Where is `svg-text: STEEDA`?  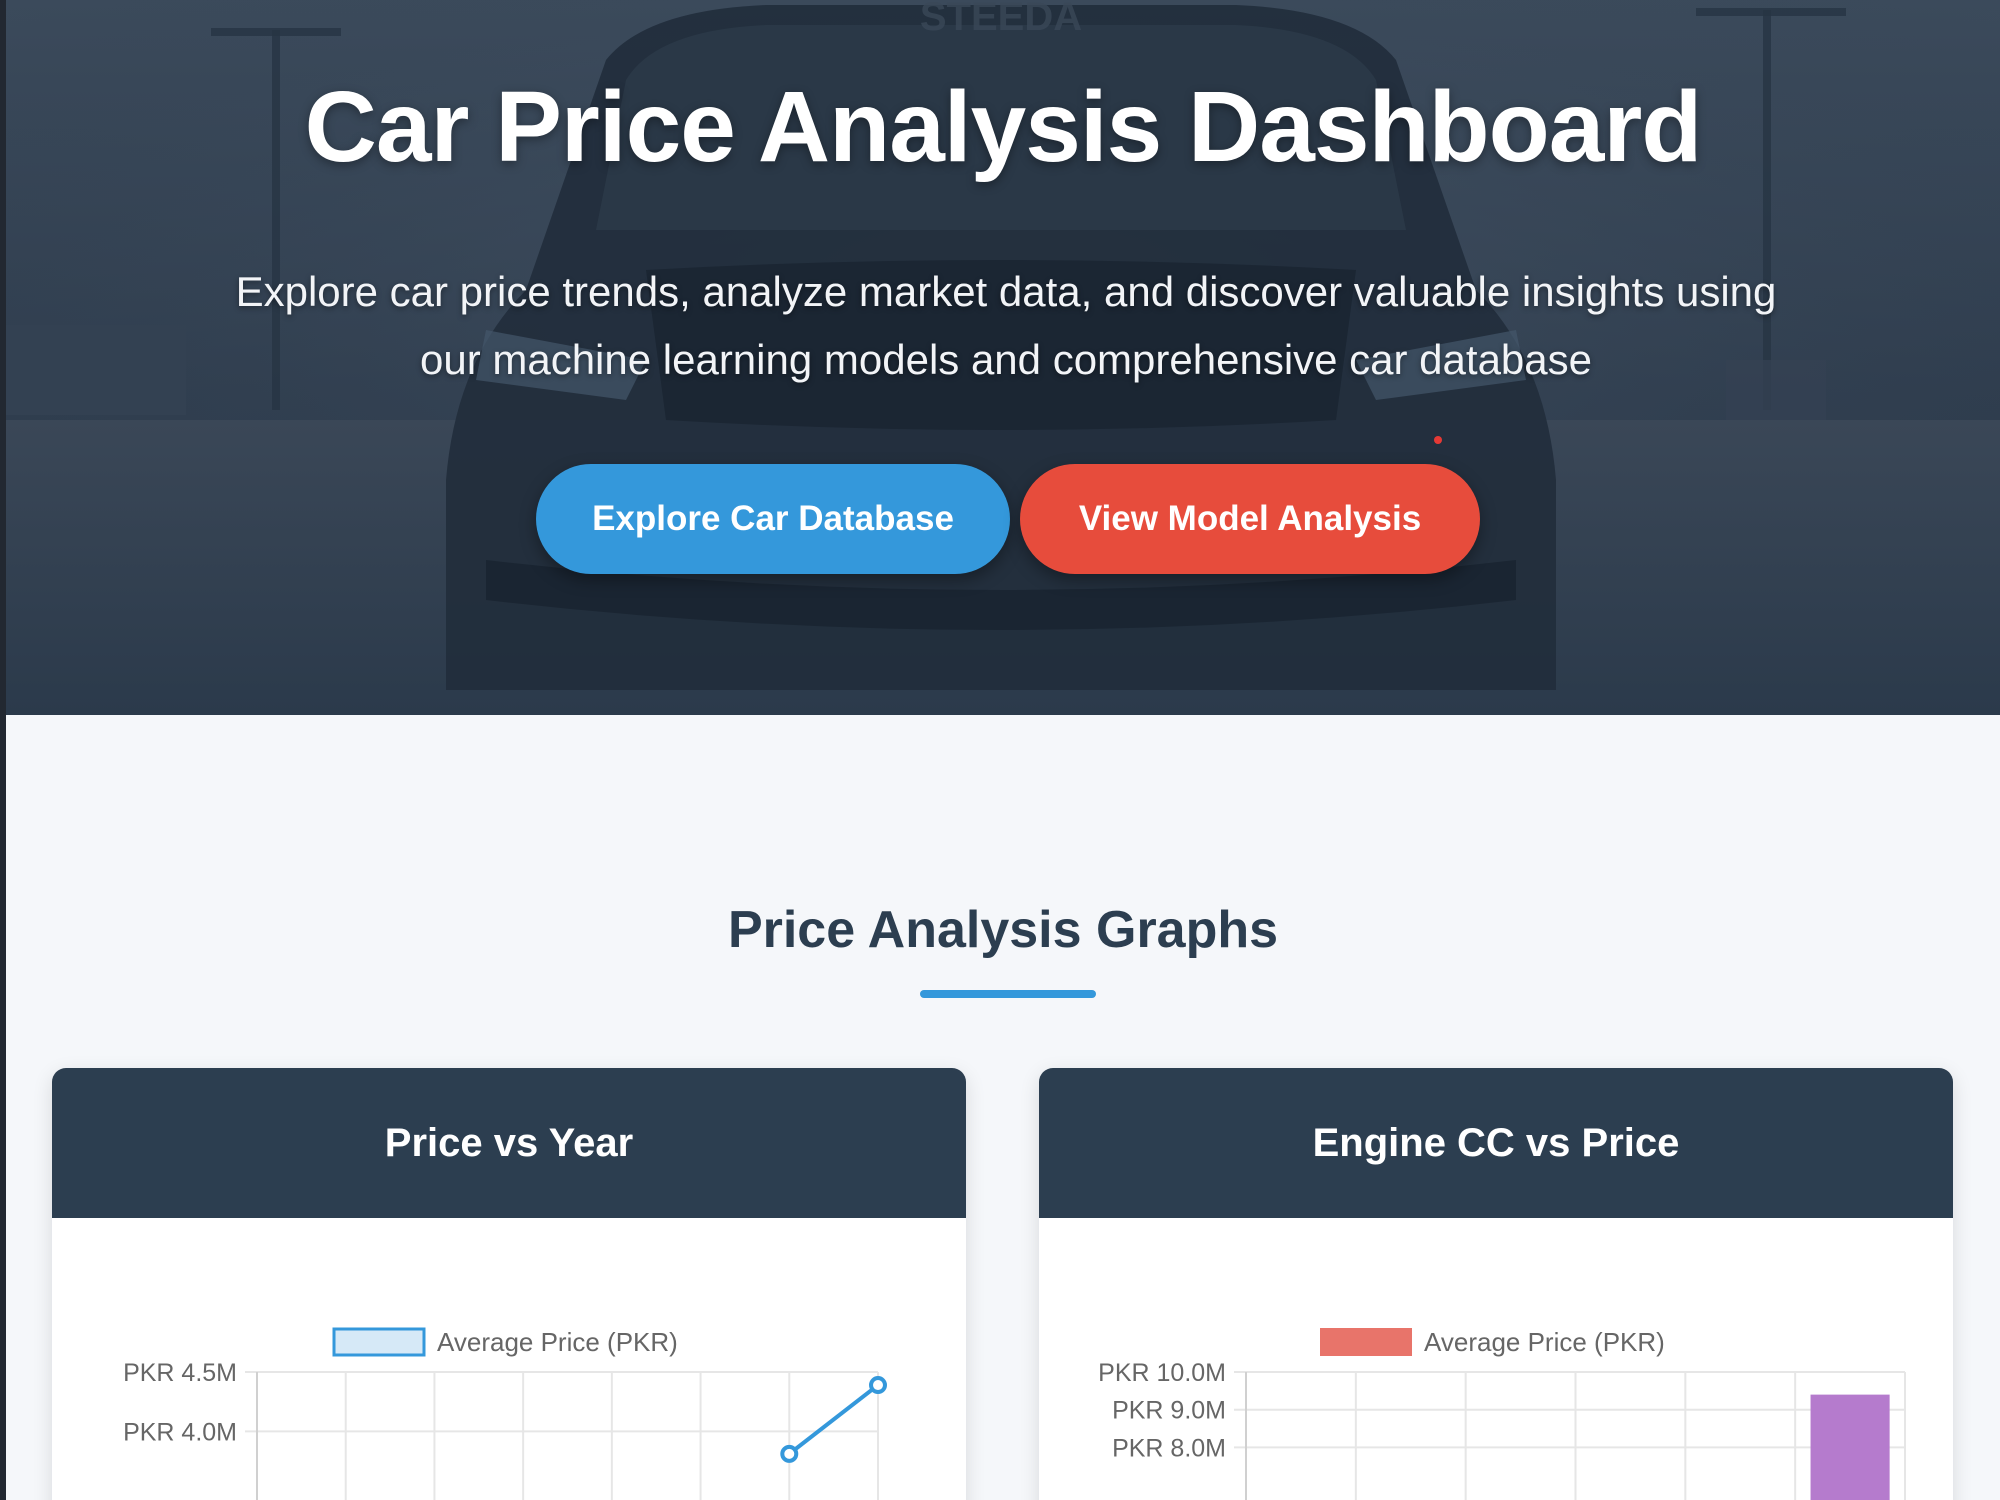
svg-text: STEEDA is located at coordinates (1001, 19).